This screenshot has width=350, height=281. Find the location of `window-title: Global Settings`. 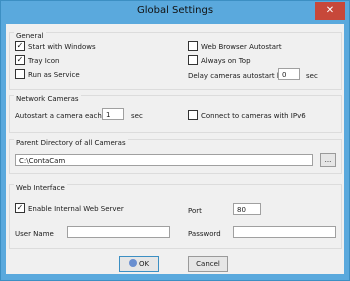

window-title: Global Settings is located at coordinates (175, 10).